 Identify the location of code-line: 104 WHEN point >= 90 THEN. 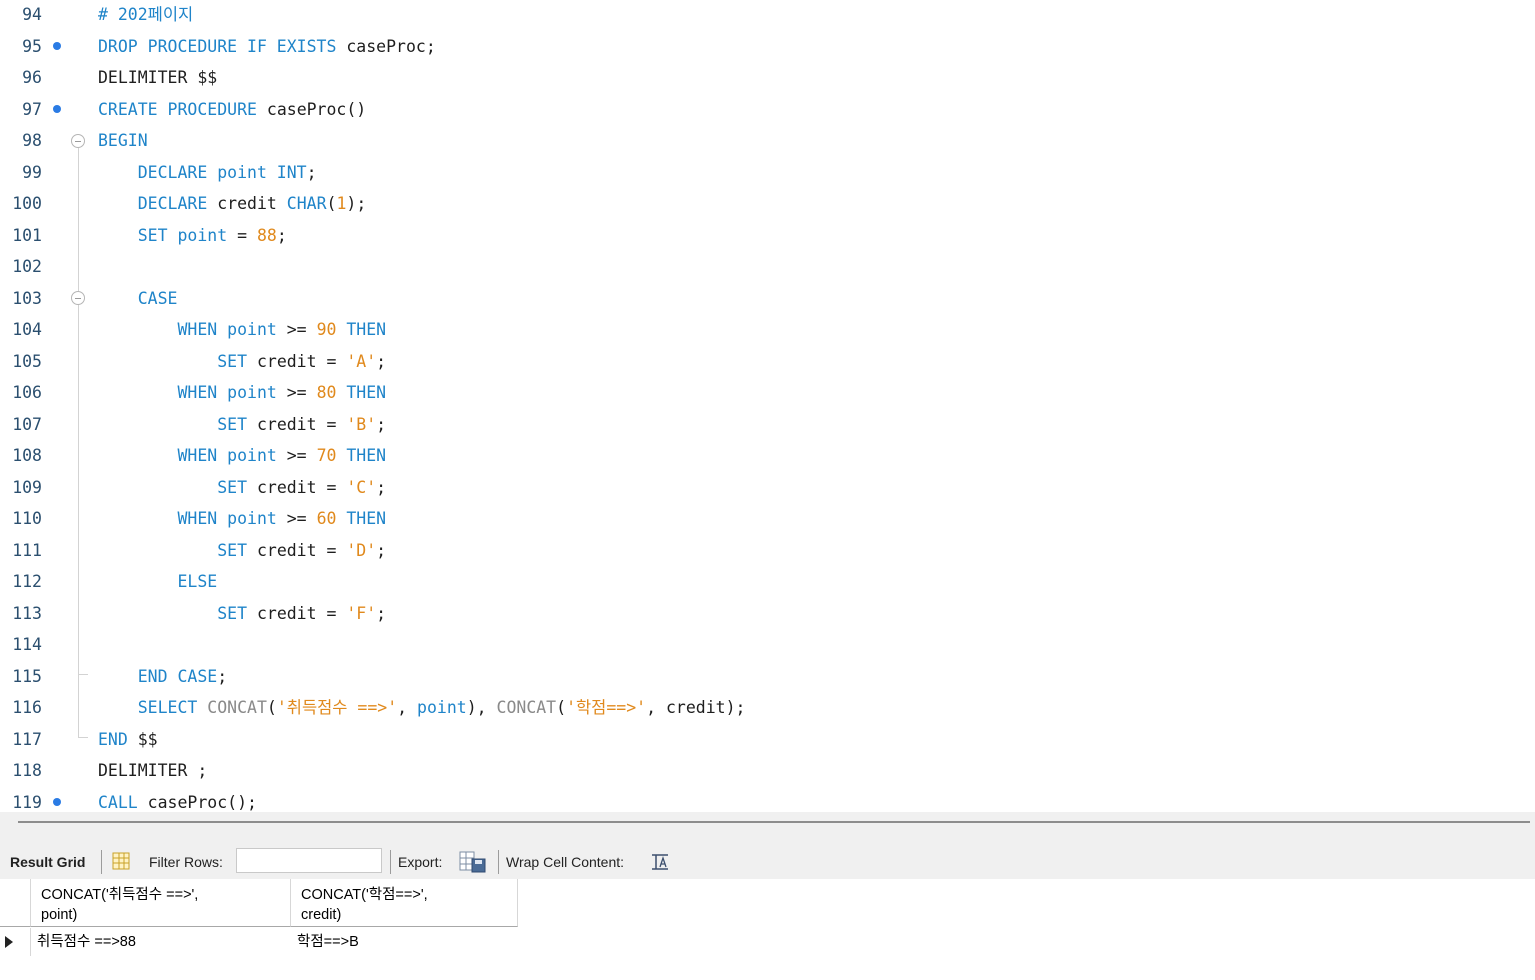
(767, 329).